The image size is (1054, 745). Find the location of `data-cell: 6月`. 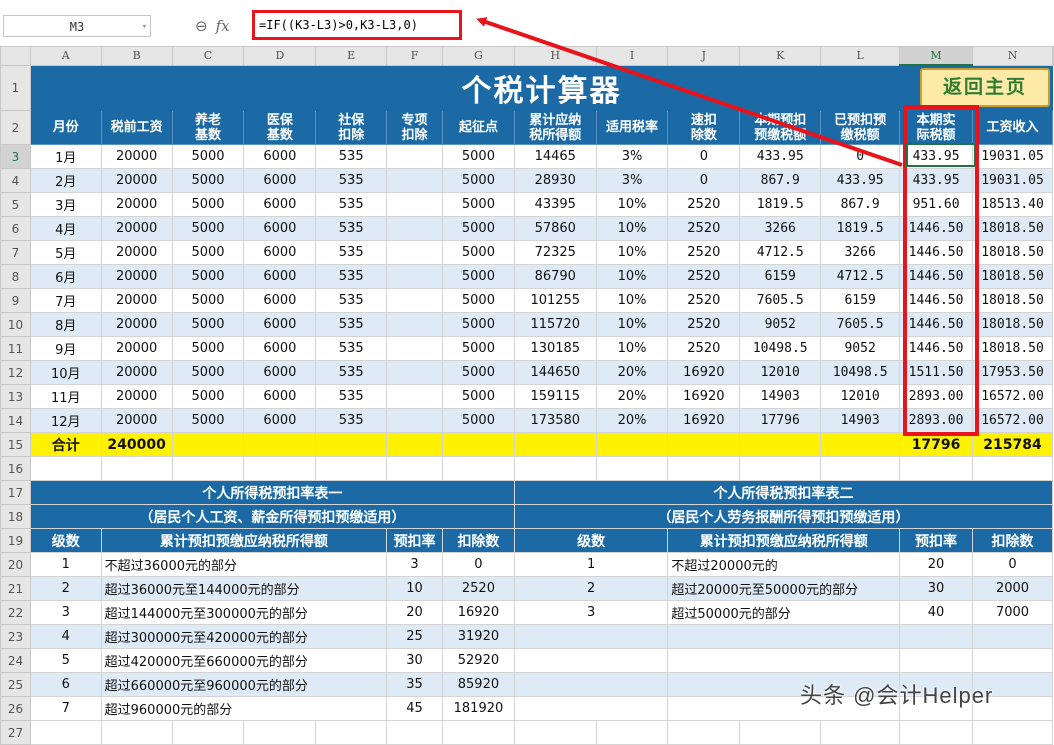

data-cell: 6月 is located at coordinates (65, 276).